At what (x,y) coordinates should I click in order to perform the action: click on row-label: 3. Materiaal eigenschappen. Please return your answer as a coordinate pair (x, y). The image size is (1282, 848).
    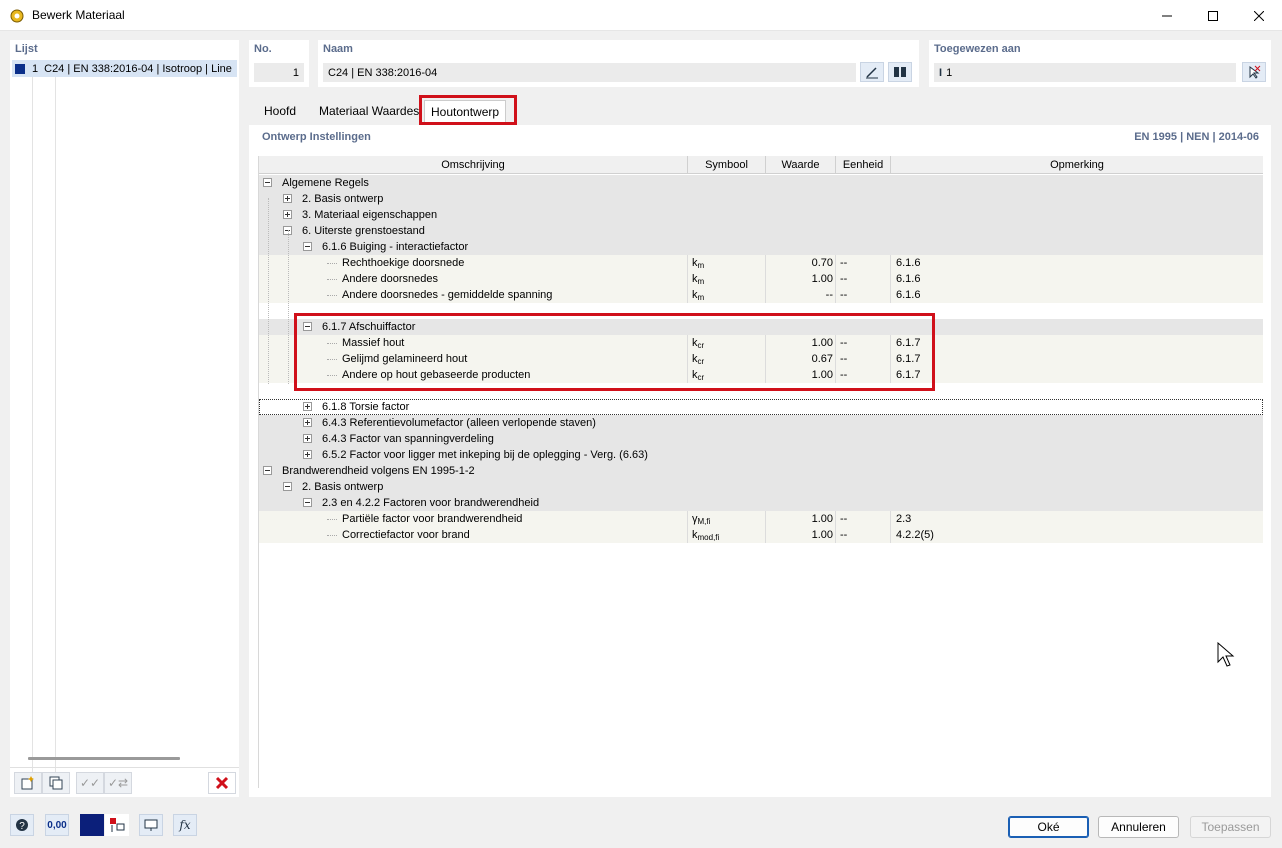
    Looking at the image, I should click on (370, 215).